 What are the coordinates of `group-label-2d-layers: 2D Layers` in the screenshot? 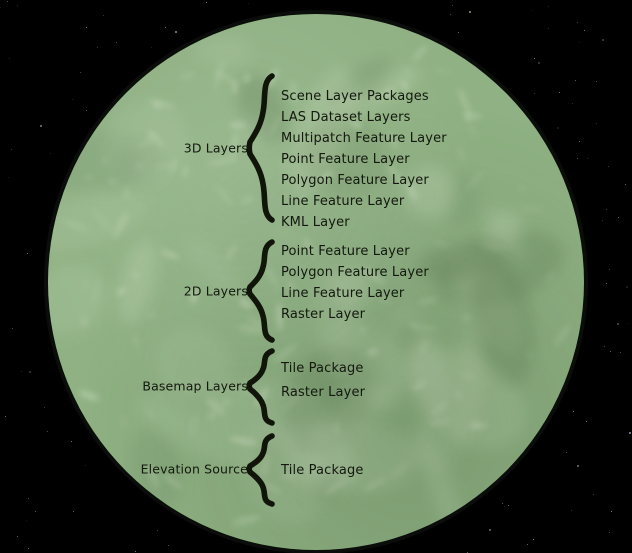 It's located at (215, 291).